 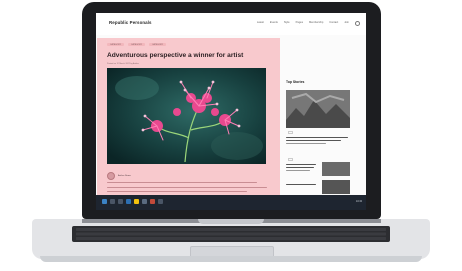 I want to click on laptop-front-edge, so click(x=231, y=259).